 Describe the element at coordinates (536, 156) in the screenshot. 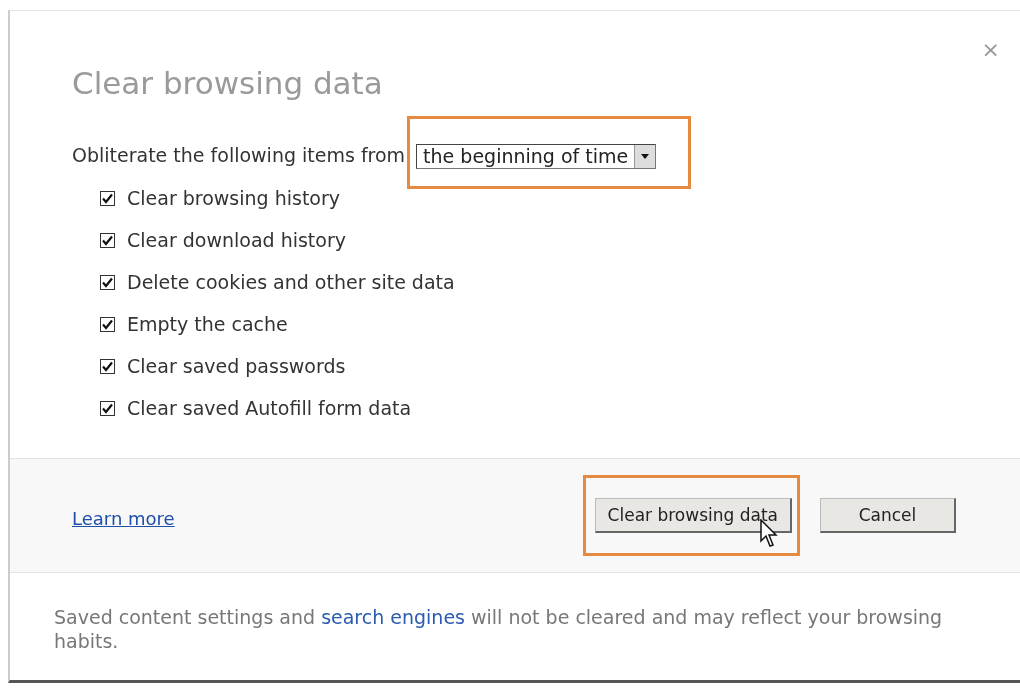

I see `time-range-dropdown: the beginning of time` at that location.